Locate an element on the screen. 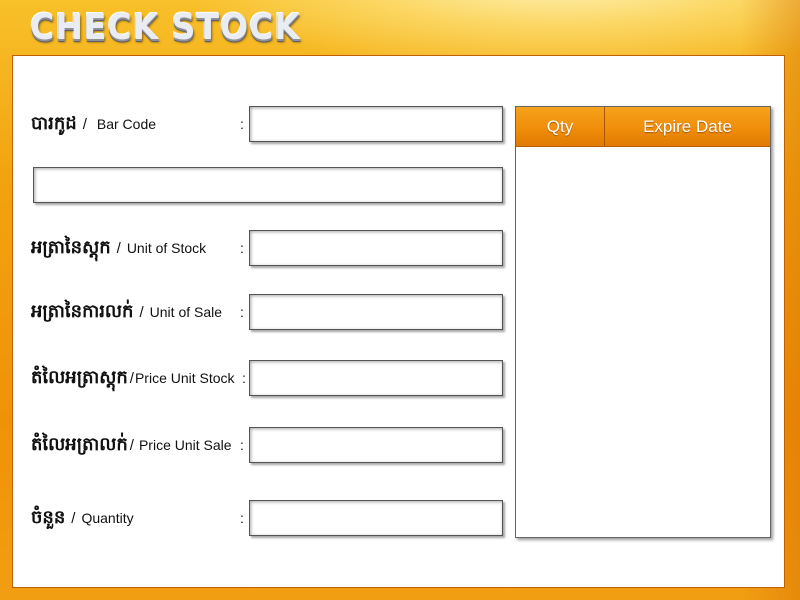 The image size is (800, 600). grid-header: Qty Expire Date is located at coordinates (643, 127).